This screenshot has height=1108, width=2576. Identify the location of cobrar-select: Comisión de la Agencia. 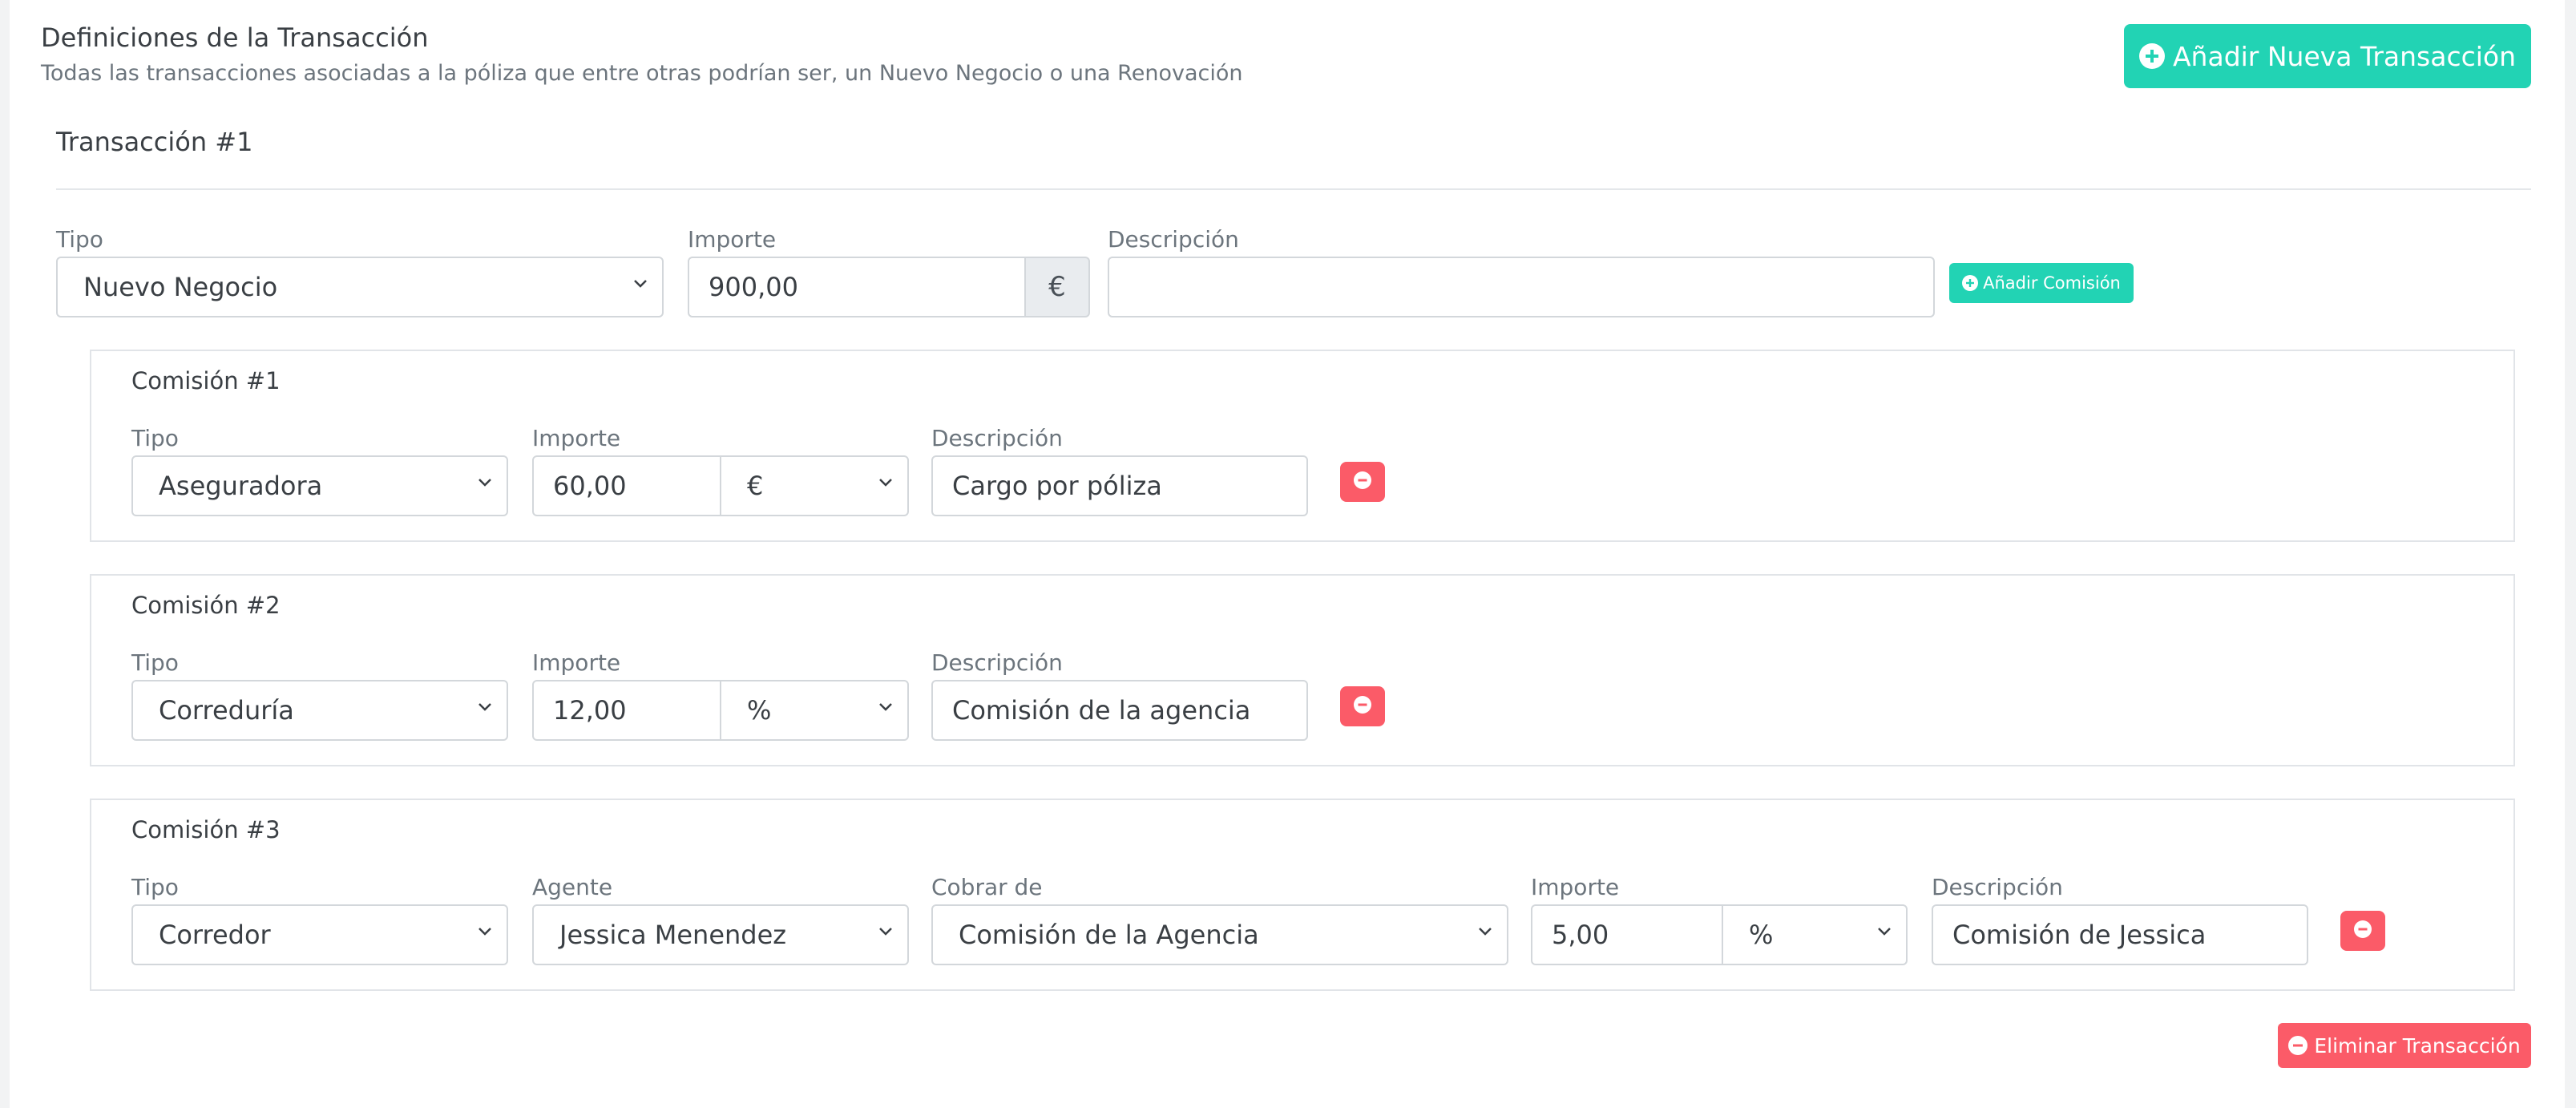
(1220, 934).